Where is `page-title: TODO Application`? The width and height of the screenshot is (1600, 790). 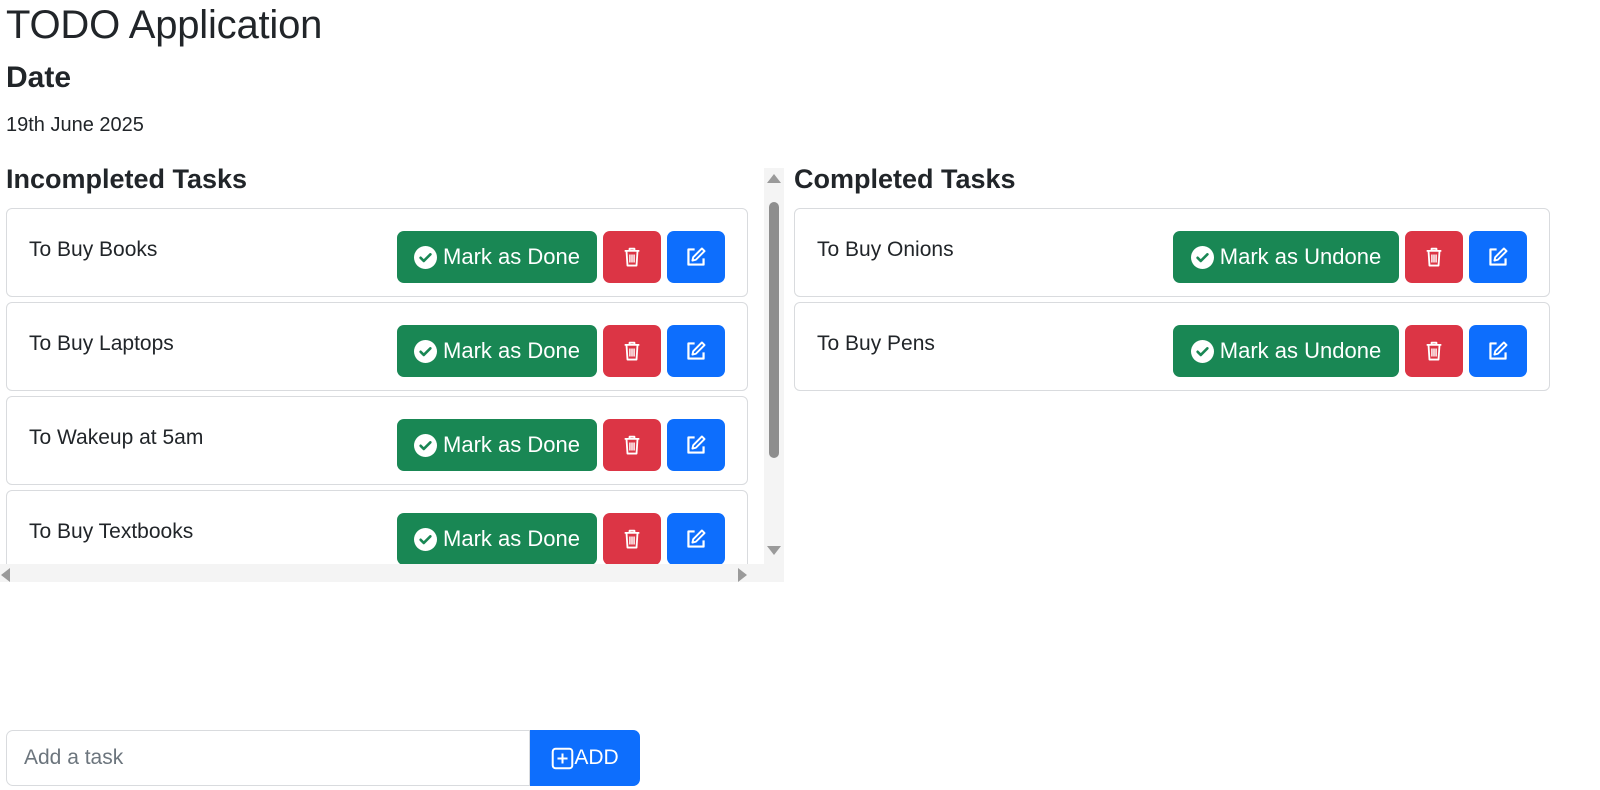 page-title: TODO Application is located at coordinates (164, 25).